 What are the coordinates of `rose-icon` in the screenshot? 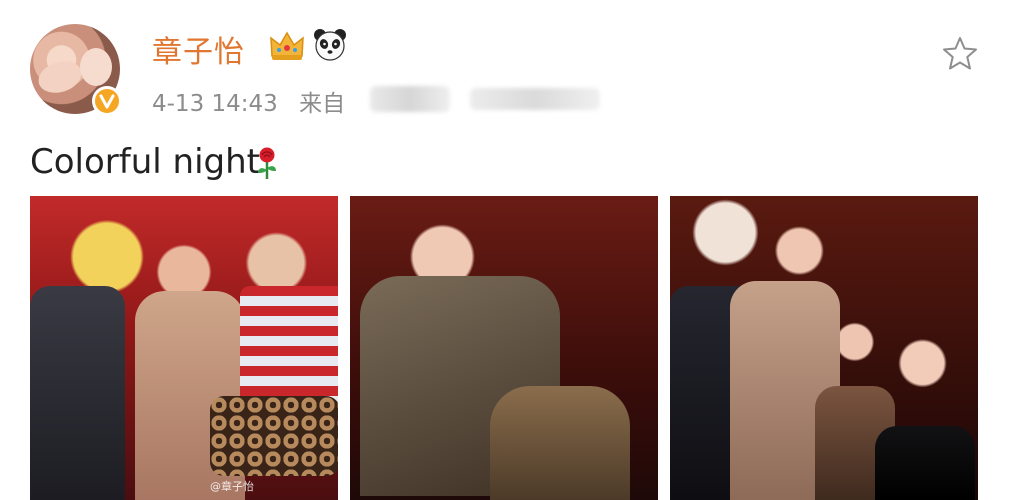 It's located at (267, 165).